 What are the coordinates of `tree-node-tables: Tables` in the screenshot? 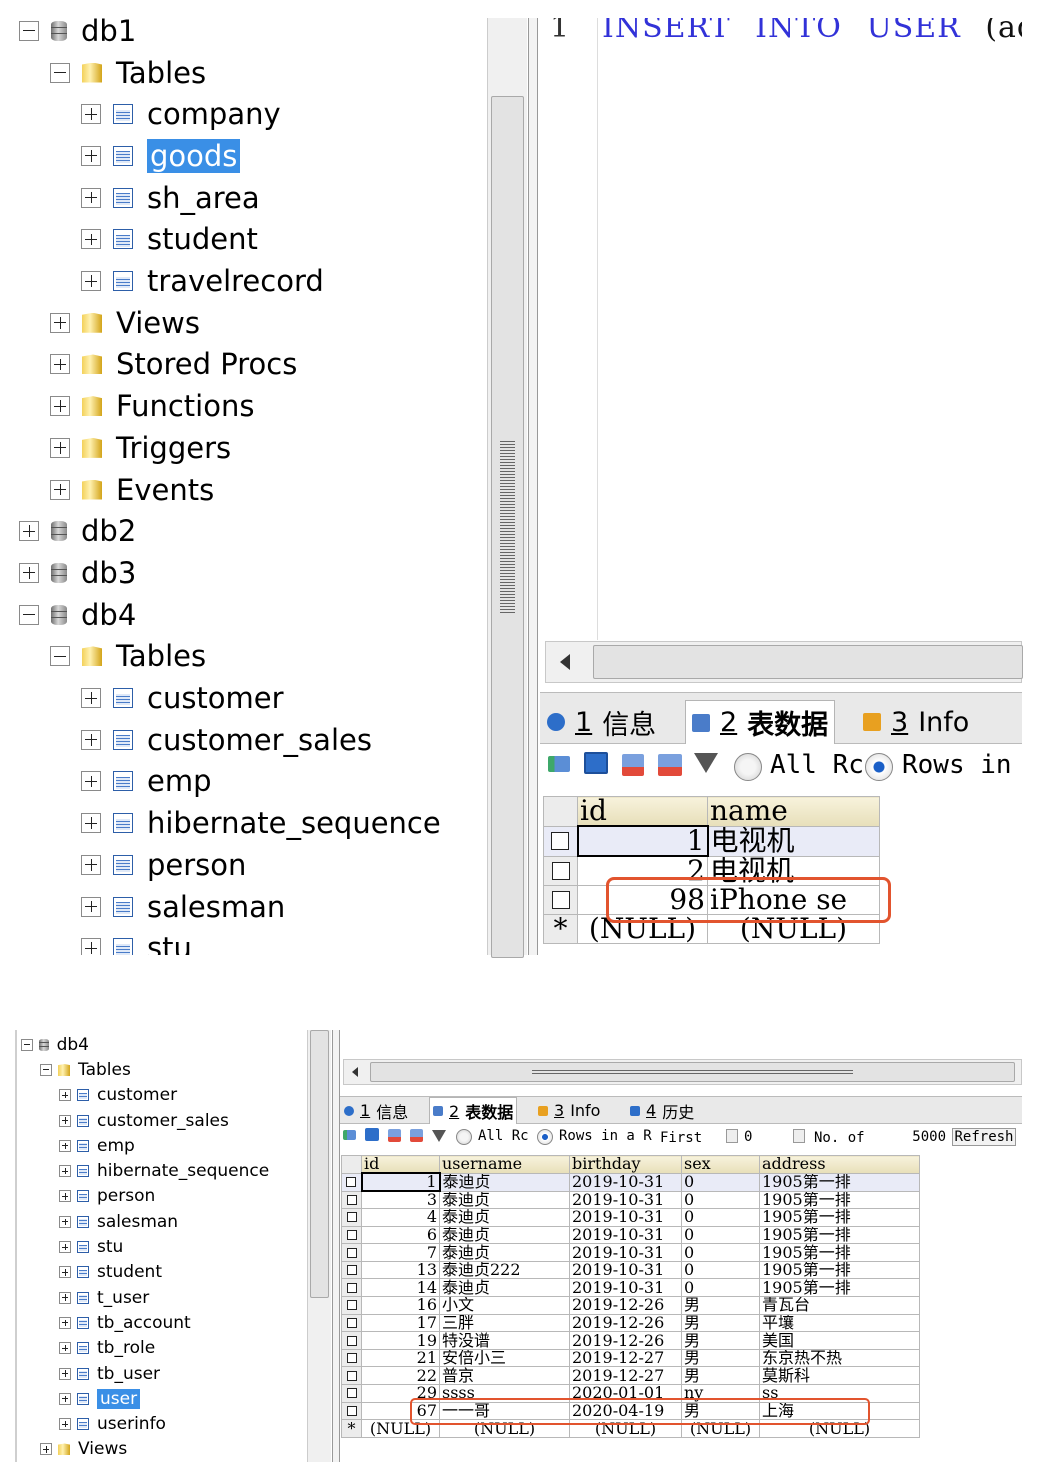 It's located at (85, 1069).